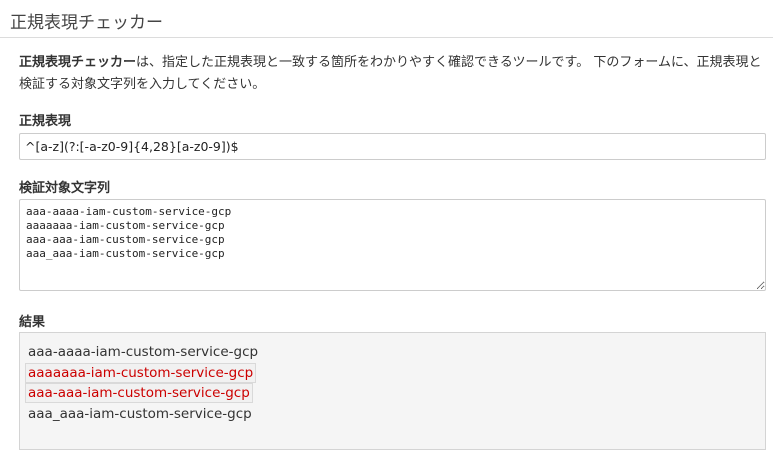 Image resolution: width=773 pixels, height=462 pixels. What do you see at coordinates (32, 322) in the screenshot?
I see `result-label: 結果` at bounding box center [32, 322].